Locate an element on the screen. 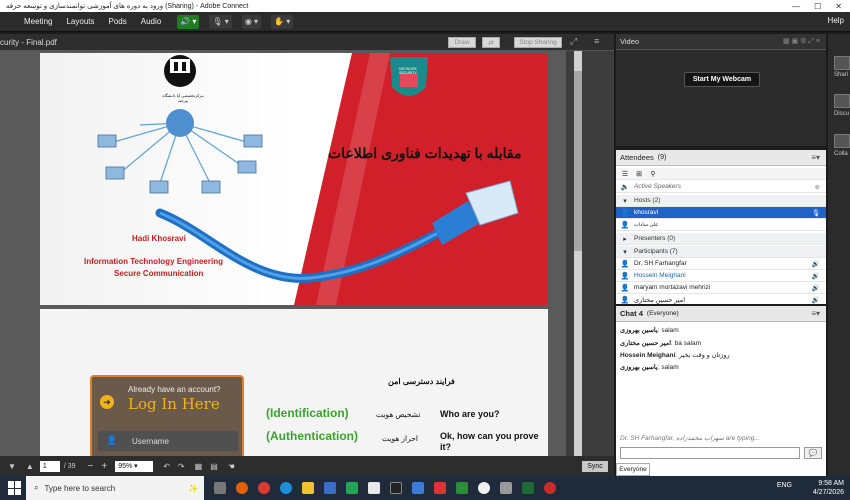  attendee-name: علی سادات is located at coordinates (646, 224).